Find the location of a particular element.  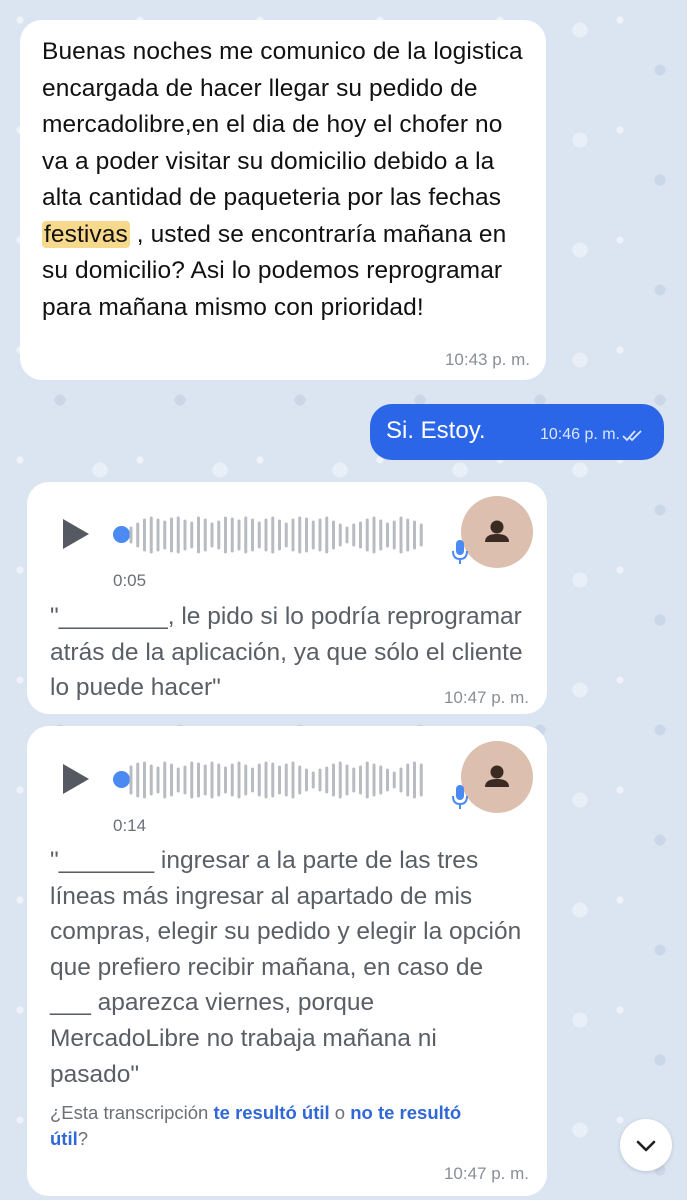

scroll-down-button is located at coordinates (646, 1145).